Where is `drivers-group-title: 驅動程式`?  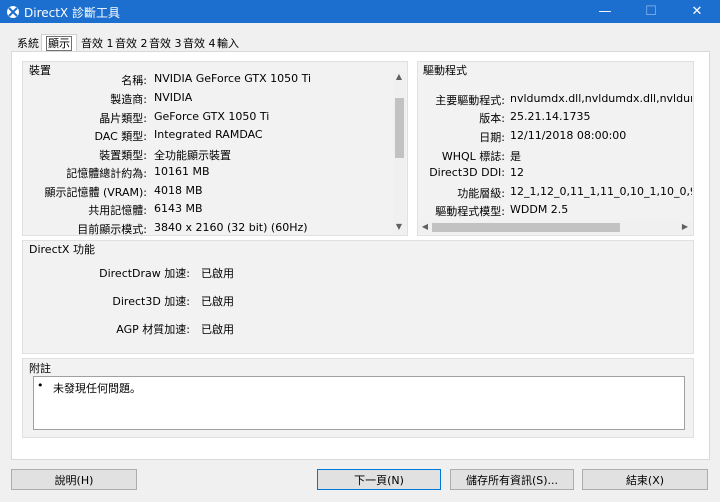 drivers-group-title: 驅動程式 is located at coordinates (445, 70).